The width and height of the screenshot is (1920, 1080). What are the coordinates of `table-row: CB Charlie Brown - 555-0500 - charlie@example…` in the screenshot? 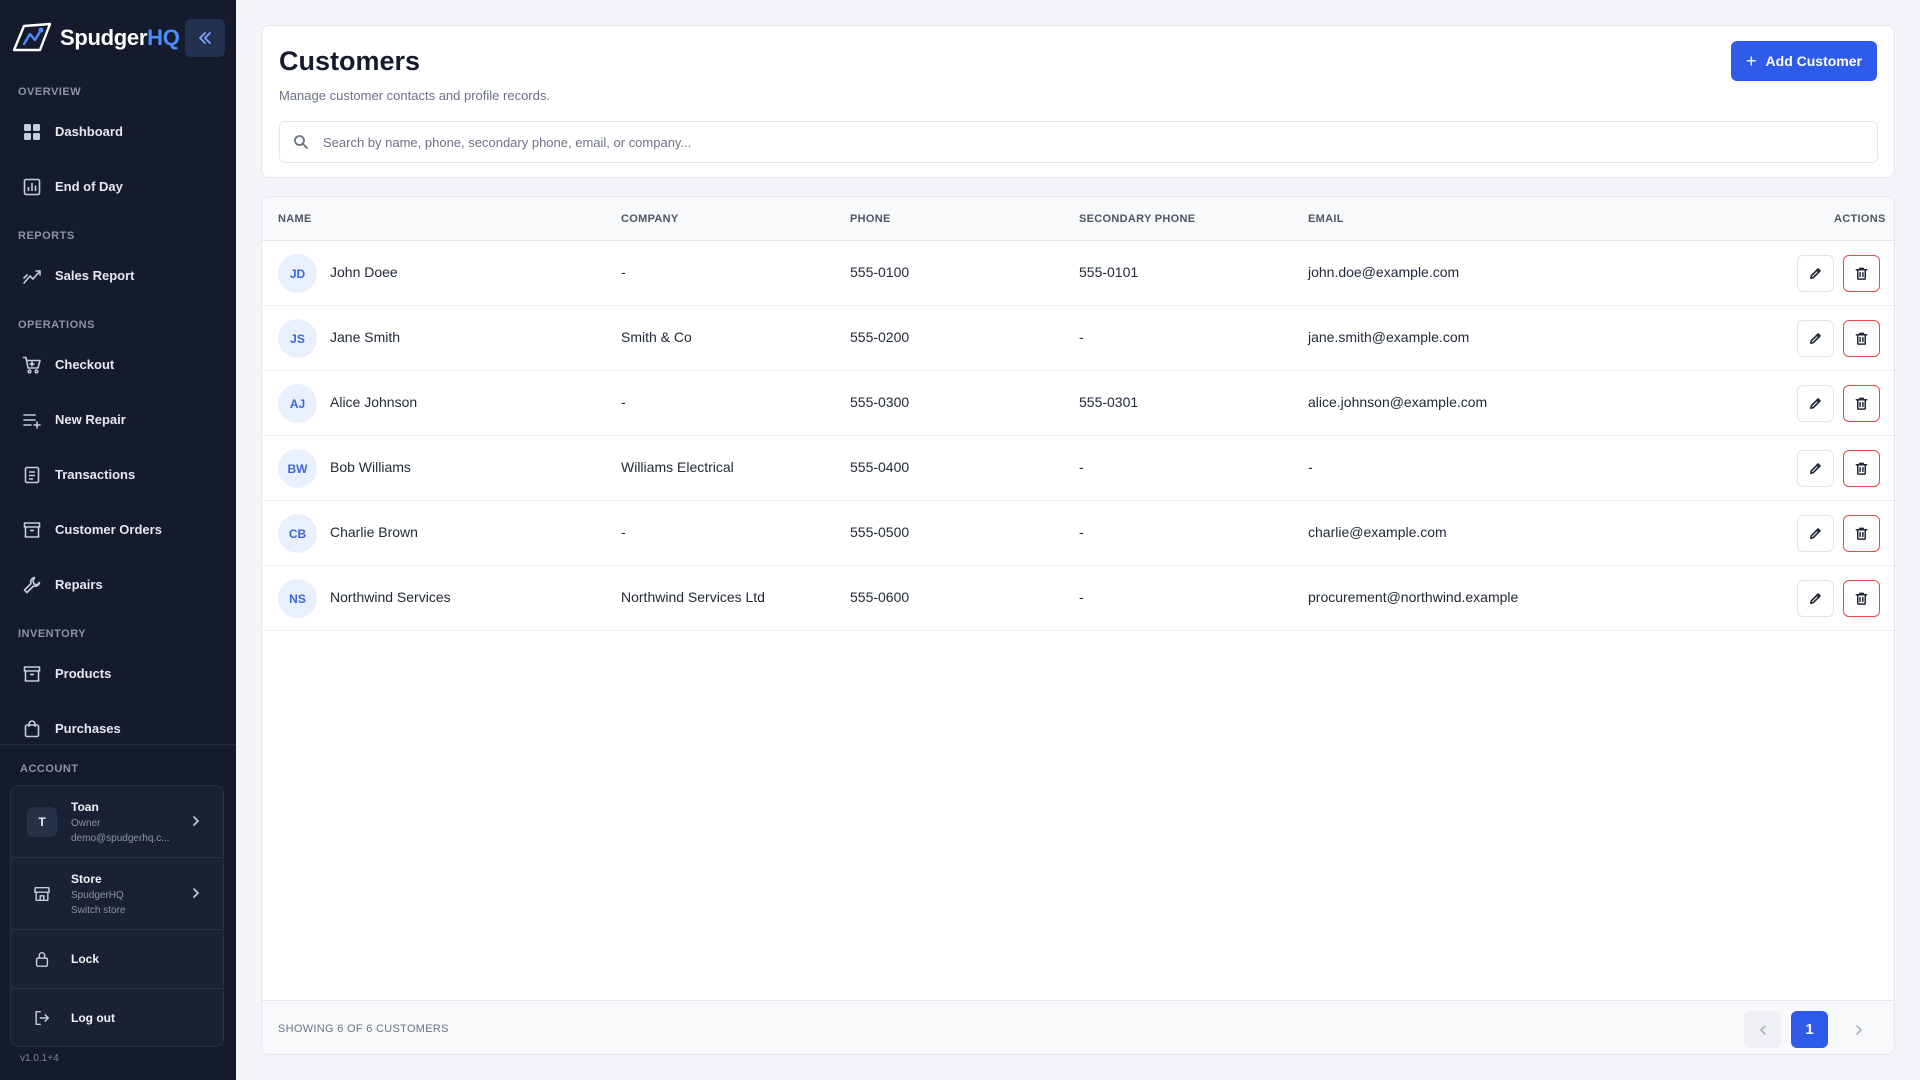 It's located at (1078, 533).